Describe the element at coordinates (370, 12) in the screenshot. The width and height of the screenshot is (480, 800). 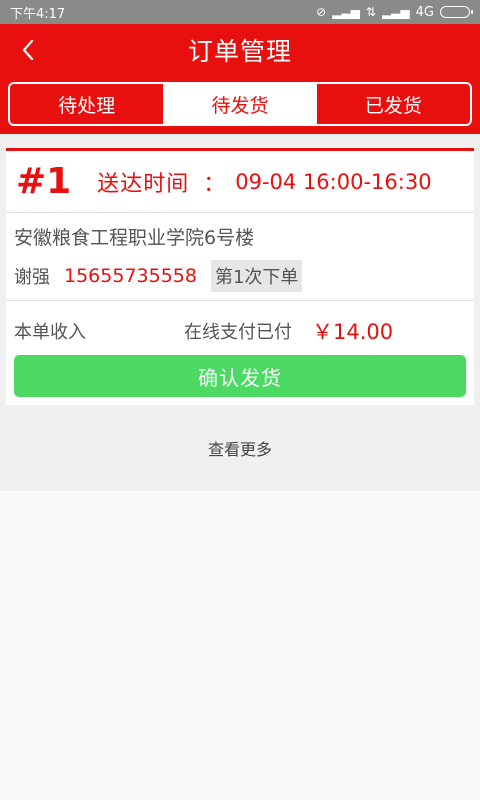
I see `data-arrows-icon: ⇅` at that location.